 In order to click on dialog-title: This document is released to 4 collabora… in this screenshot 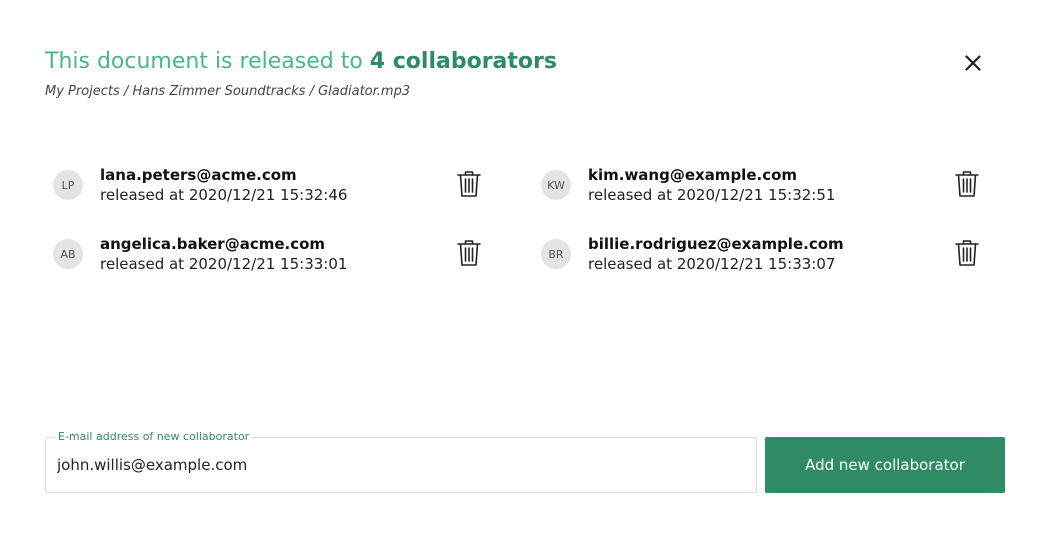, I will do `click(301, 62)`.